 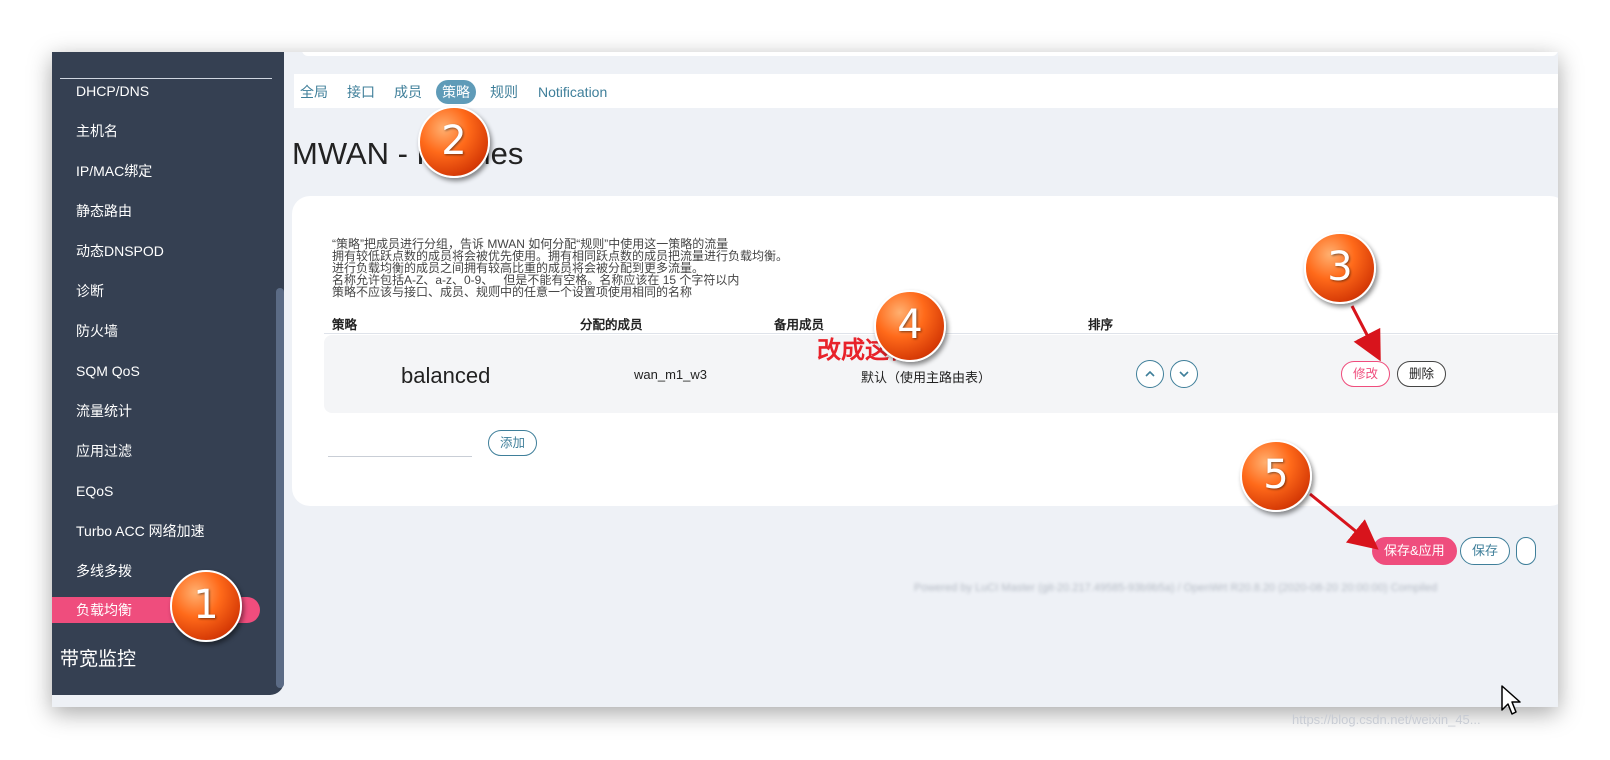 What do you see at coordinates (400, 456) in the screenshot?
I see `new-policy-name-field` at bounding box center [400, 456].